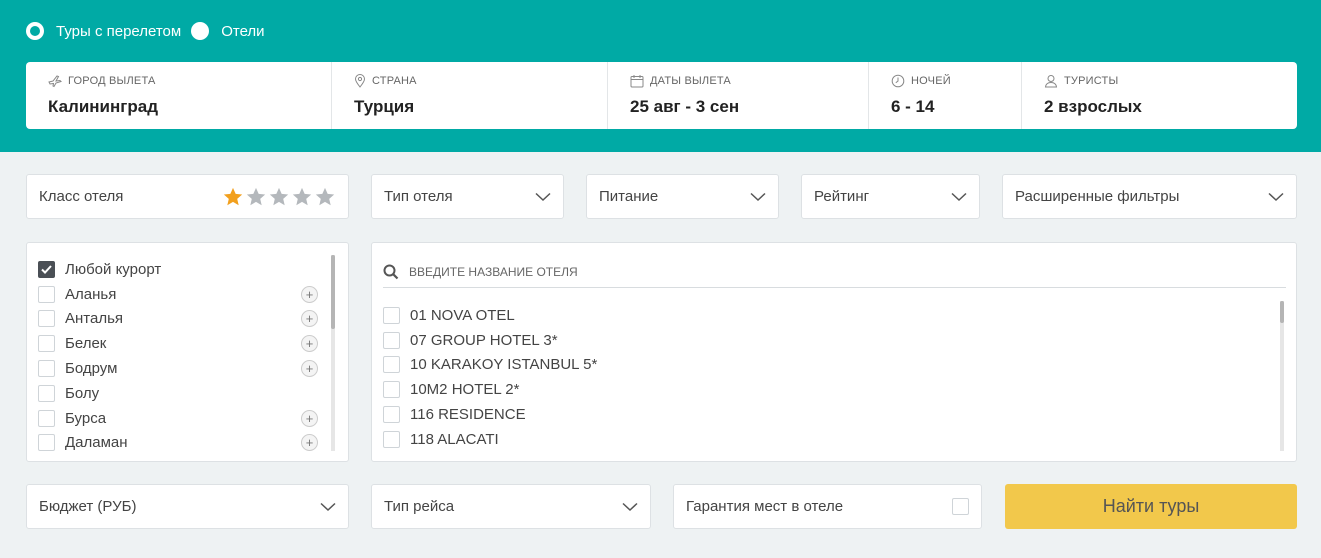 This screenshot has height=558, width=1321. I want to click on hotel-label: 116 RESIDENCE, so click(468, 415).